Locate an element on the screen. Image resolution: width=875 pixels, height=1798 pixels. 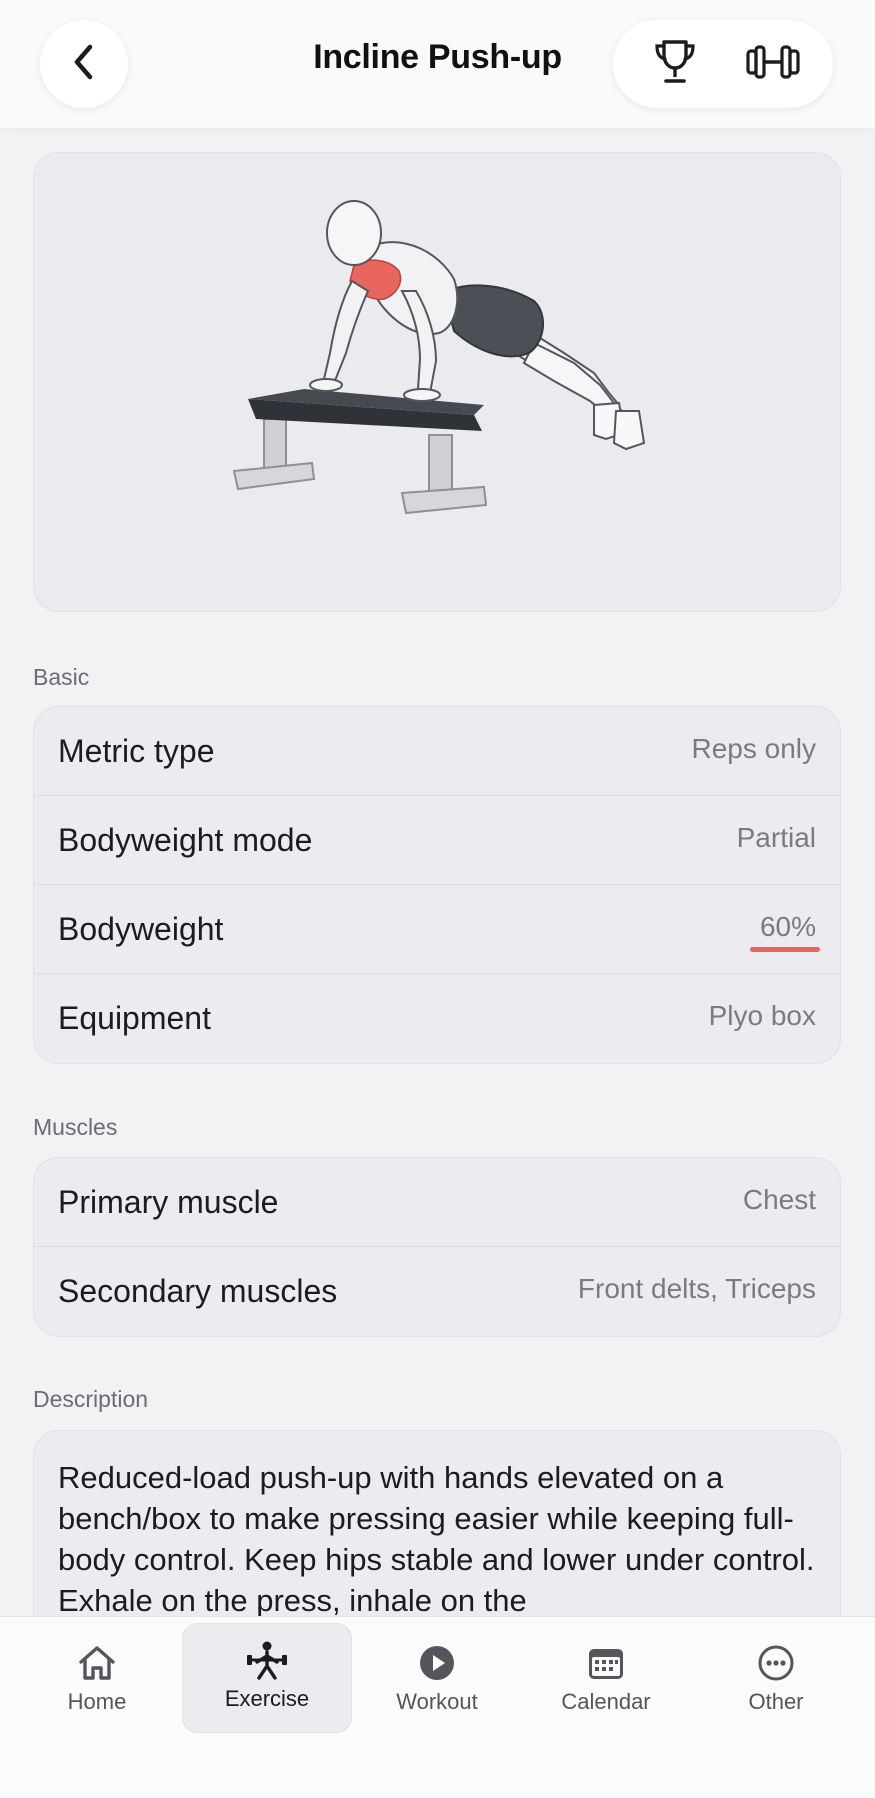
row-label: Metric type is located at coordinates (136, 751).